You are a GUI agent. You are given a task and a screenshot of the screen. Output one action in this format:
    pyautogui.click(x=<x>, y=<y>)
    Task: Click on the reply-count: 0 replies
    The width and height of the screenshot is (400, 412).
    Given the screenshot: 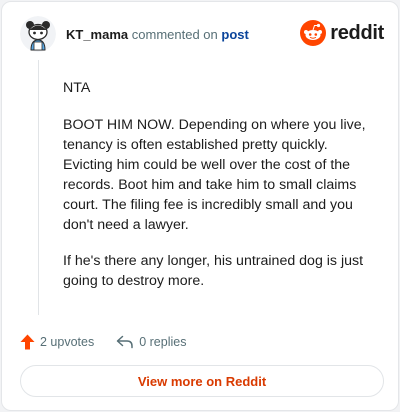 What is the action you would take?
    pyautogui.click(x=163, y=342)
    